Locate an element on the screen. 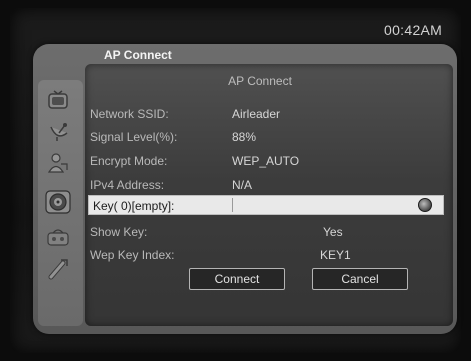 This screenshot has height=361, width=471. connect-button: Connect is located at coordinates (237, 279).